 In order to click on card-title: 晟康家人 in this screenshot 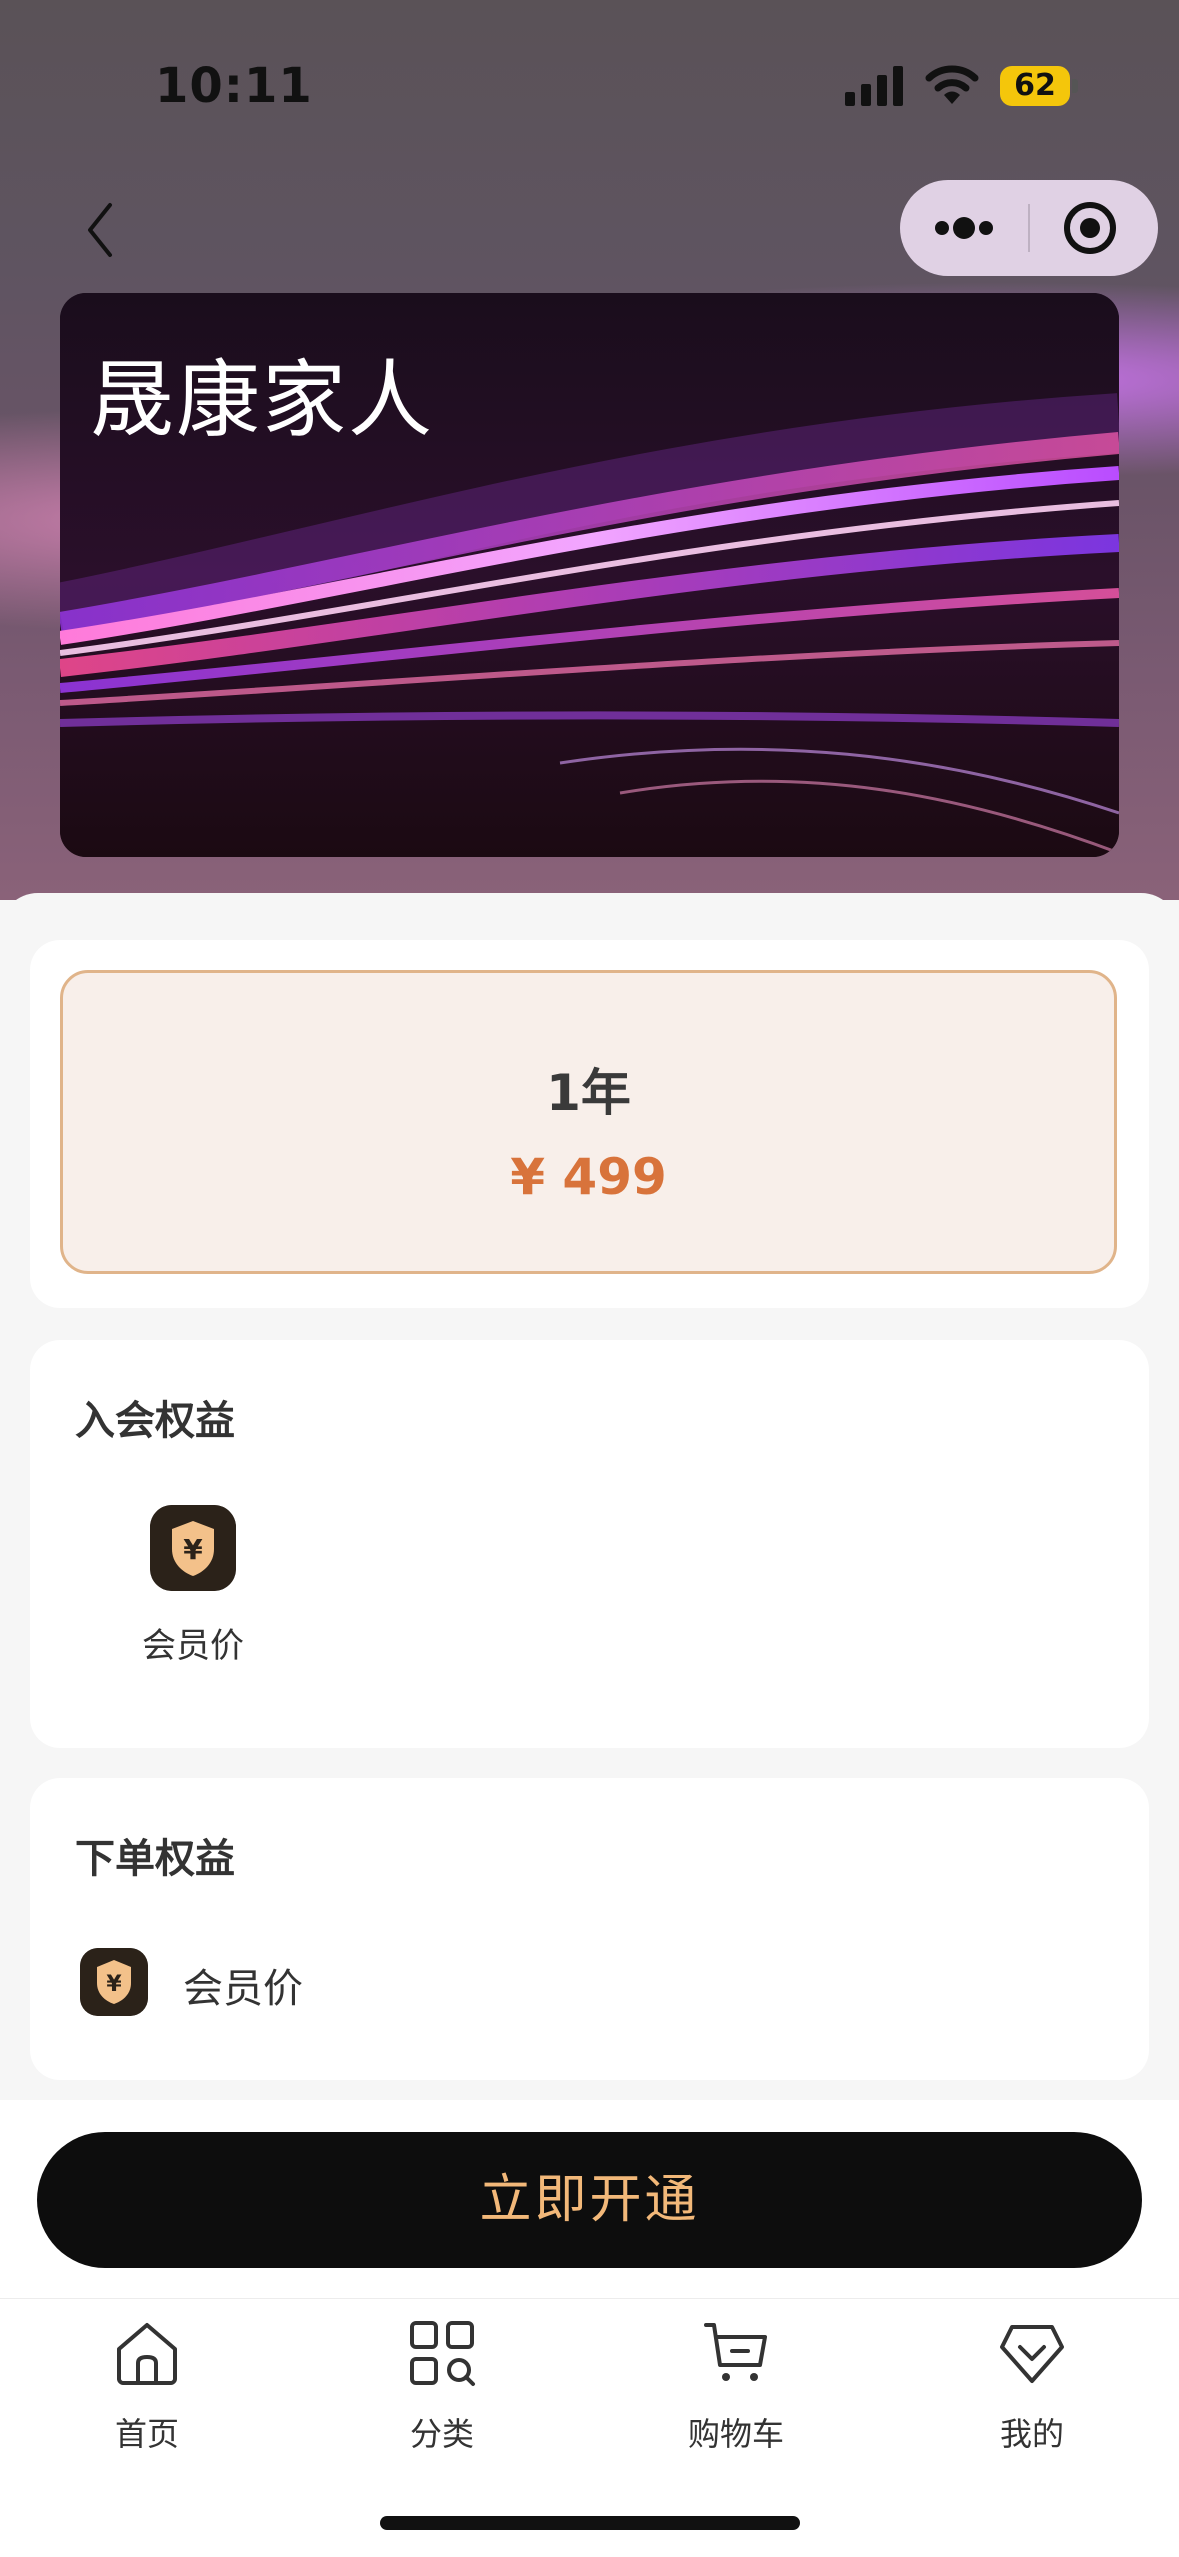, I will do `click(262, 400)`.